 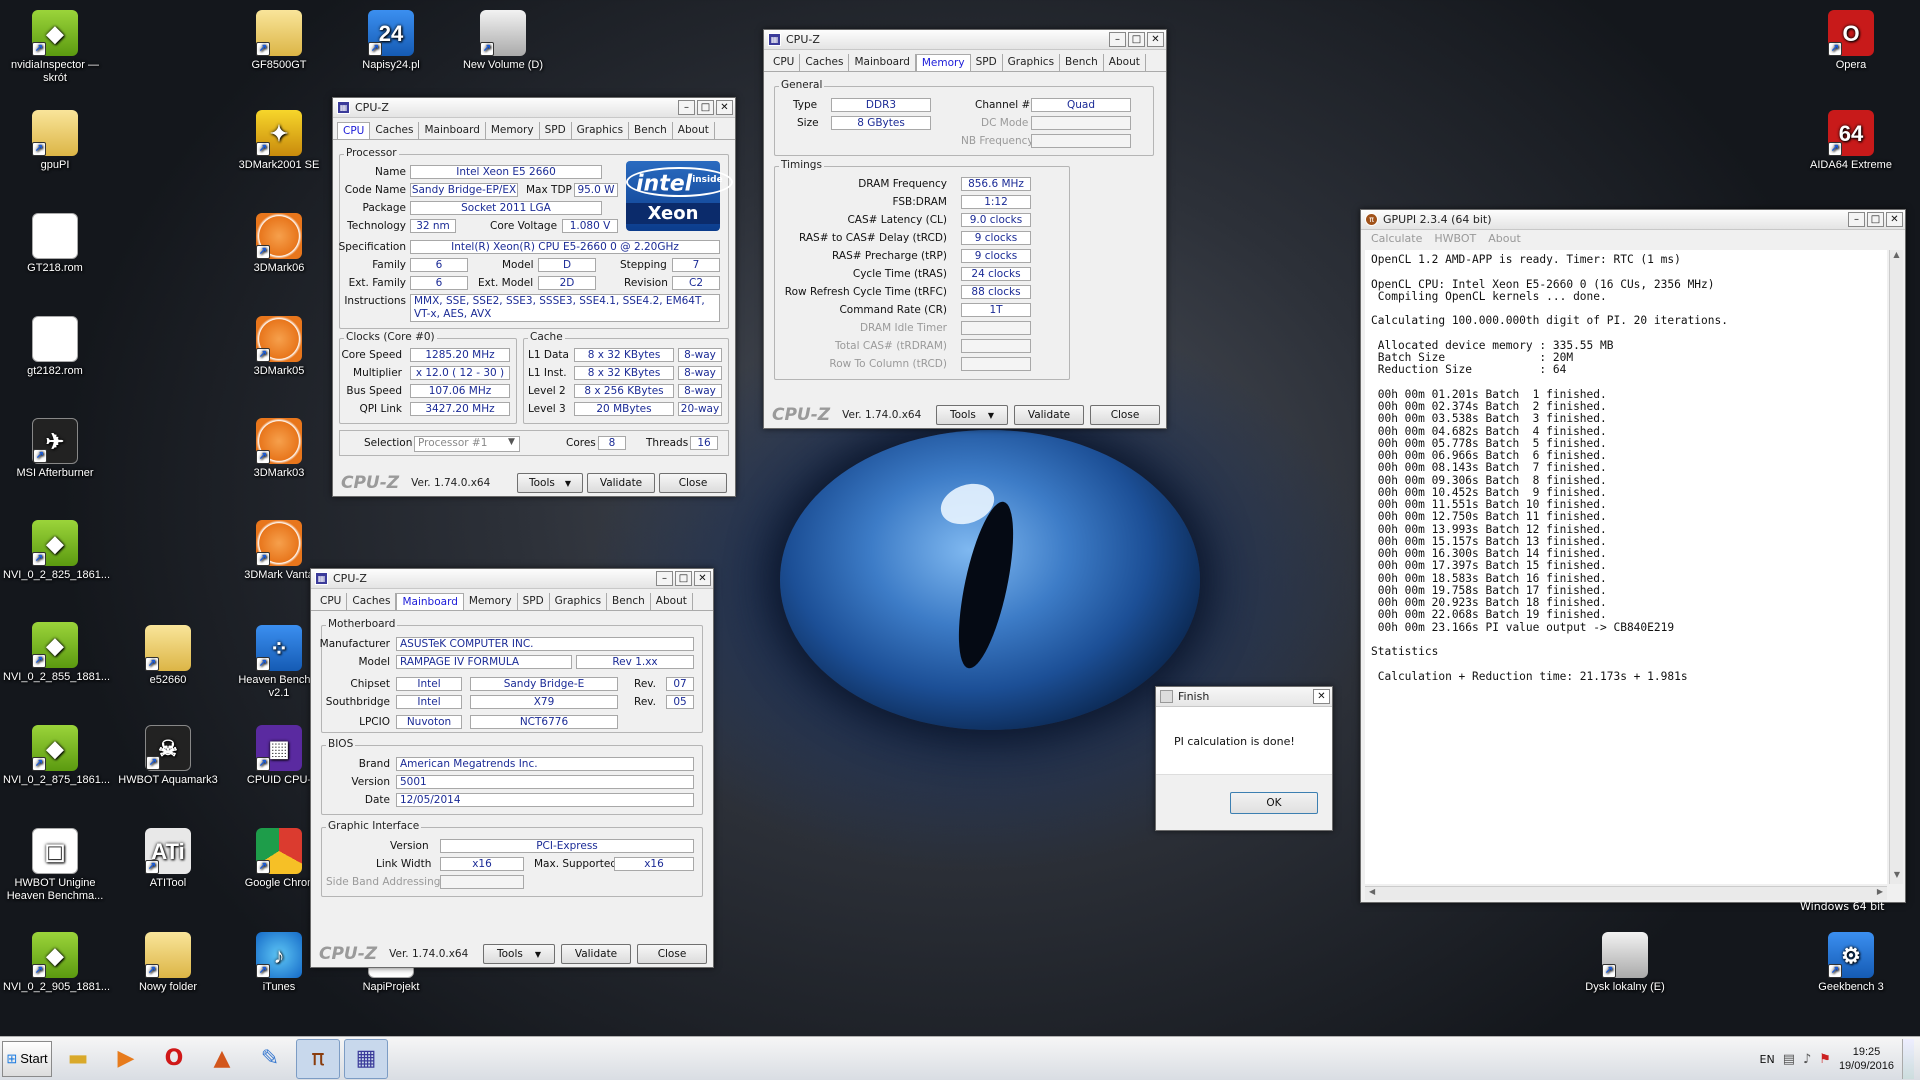 What do you see at coordinates (55, 141) in the screenshot?
I see `desktop-icon-gpupi: ↗ gpuPI` at bounding box center [55, 141].